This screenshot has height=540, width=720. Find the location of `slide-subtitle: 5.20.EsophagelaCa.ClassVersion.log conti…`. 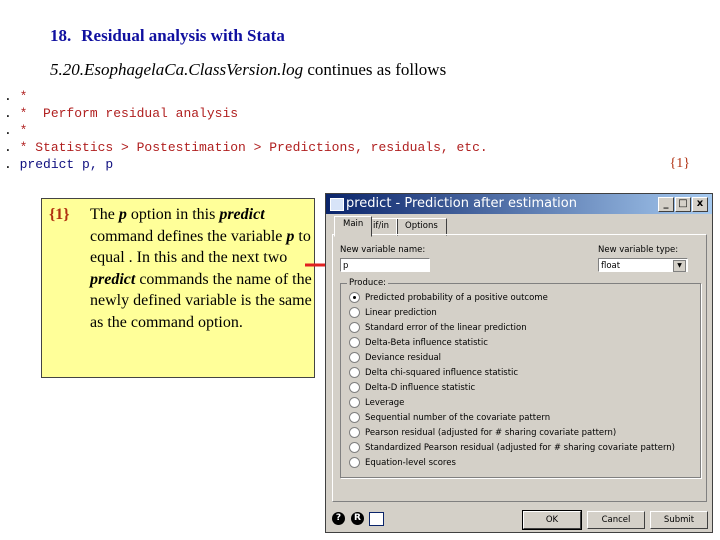

slide-subtitle: 5.20.EsophagelaCa.ClassVersion.log conti… is located at coordinates (248, 69).